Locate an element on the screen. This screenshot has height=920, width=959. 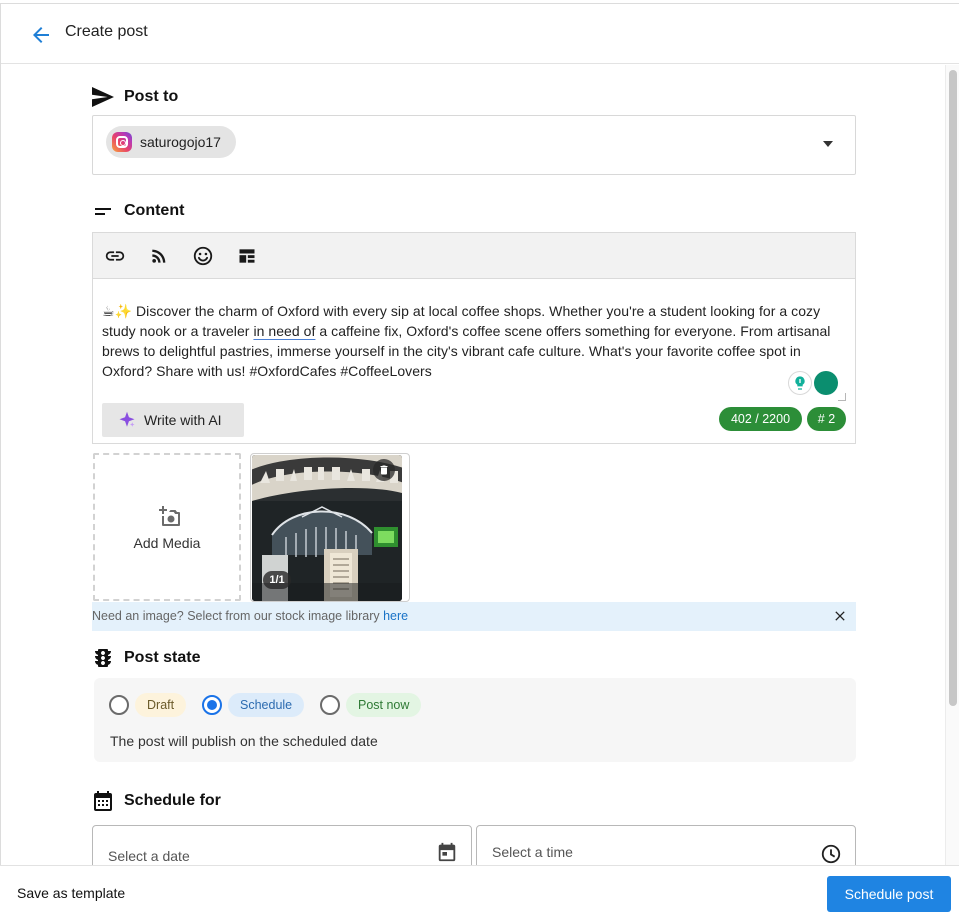
post-to-heading: Post to is located at coordinates (134, 97).